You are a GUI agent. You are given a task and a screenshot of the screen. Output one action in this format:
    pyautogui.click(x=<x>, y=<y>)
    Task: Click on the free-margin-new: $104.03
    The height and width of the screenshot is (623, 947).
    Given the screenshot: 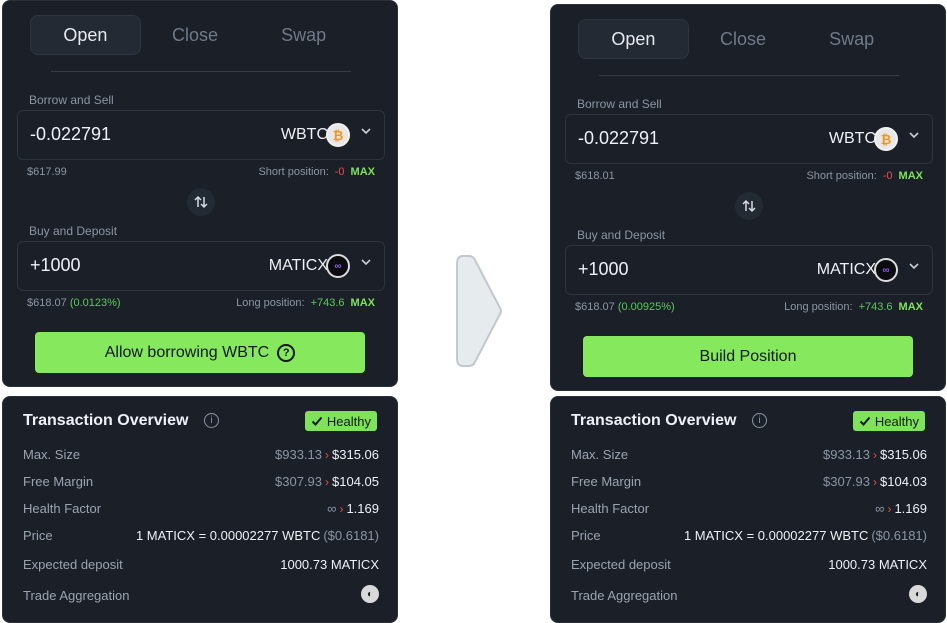 What is the action you would take?
    pyautogui.click(x=903, y=481)
    